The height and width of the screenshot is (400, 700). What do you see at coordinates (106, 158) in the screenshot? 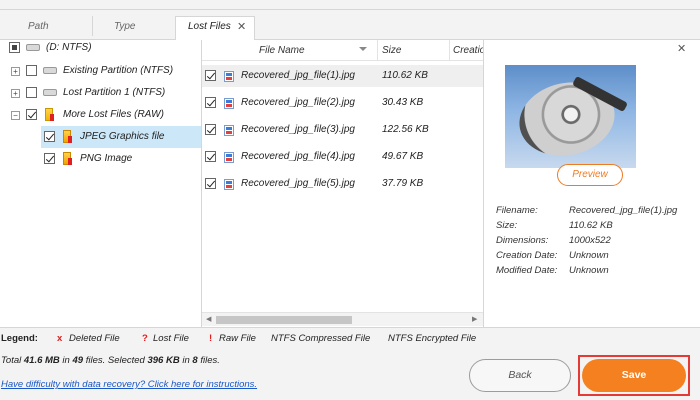
I see `tree-item-label: PNG Image` at bounding box center [106, 158].